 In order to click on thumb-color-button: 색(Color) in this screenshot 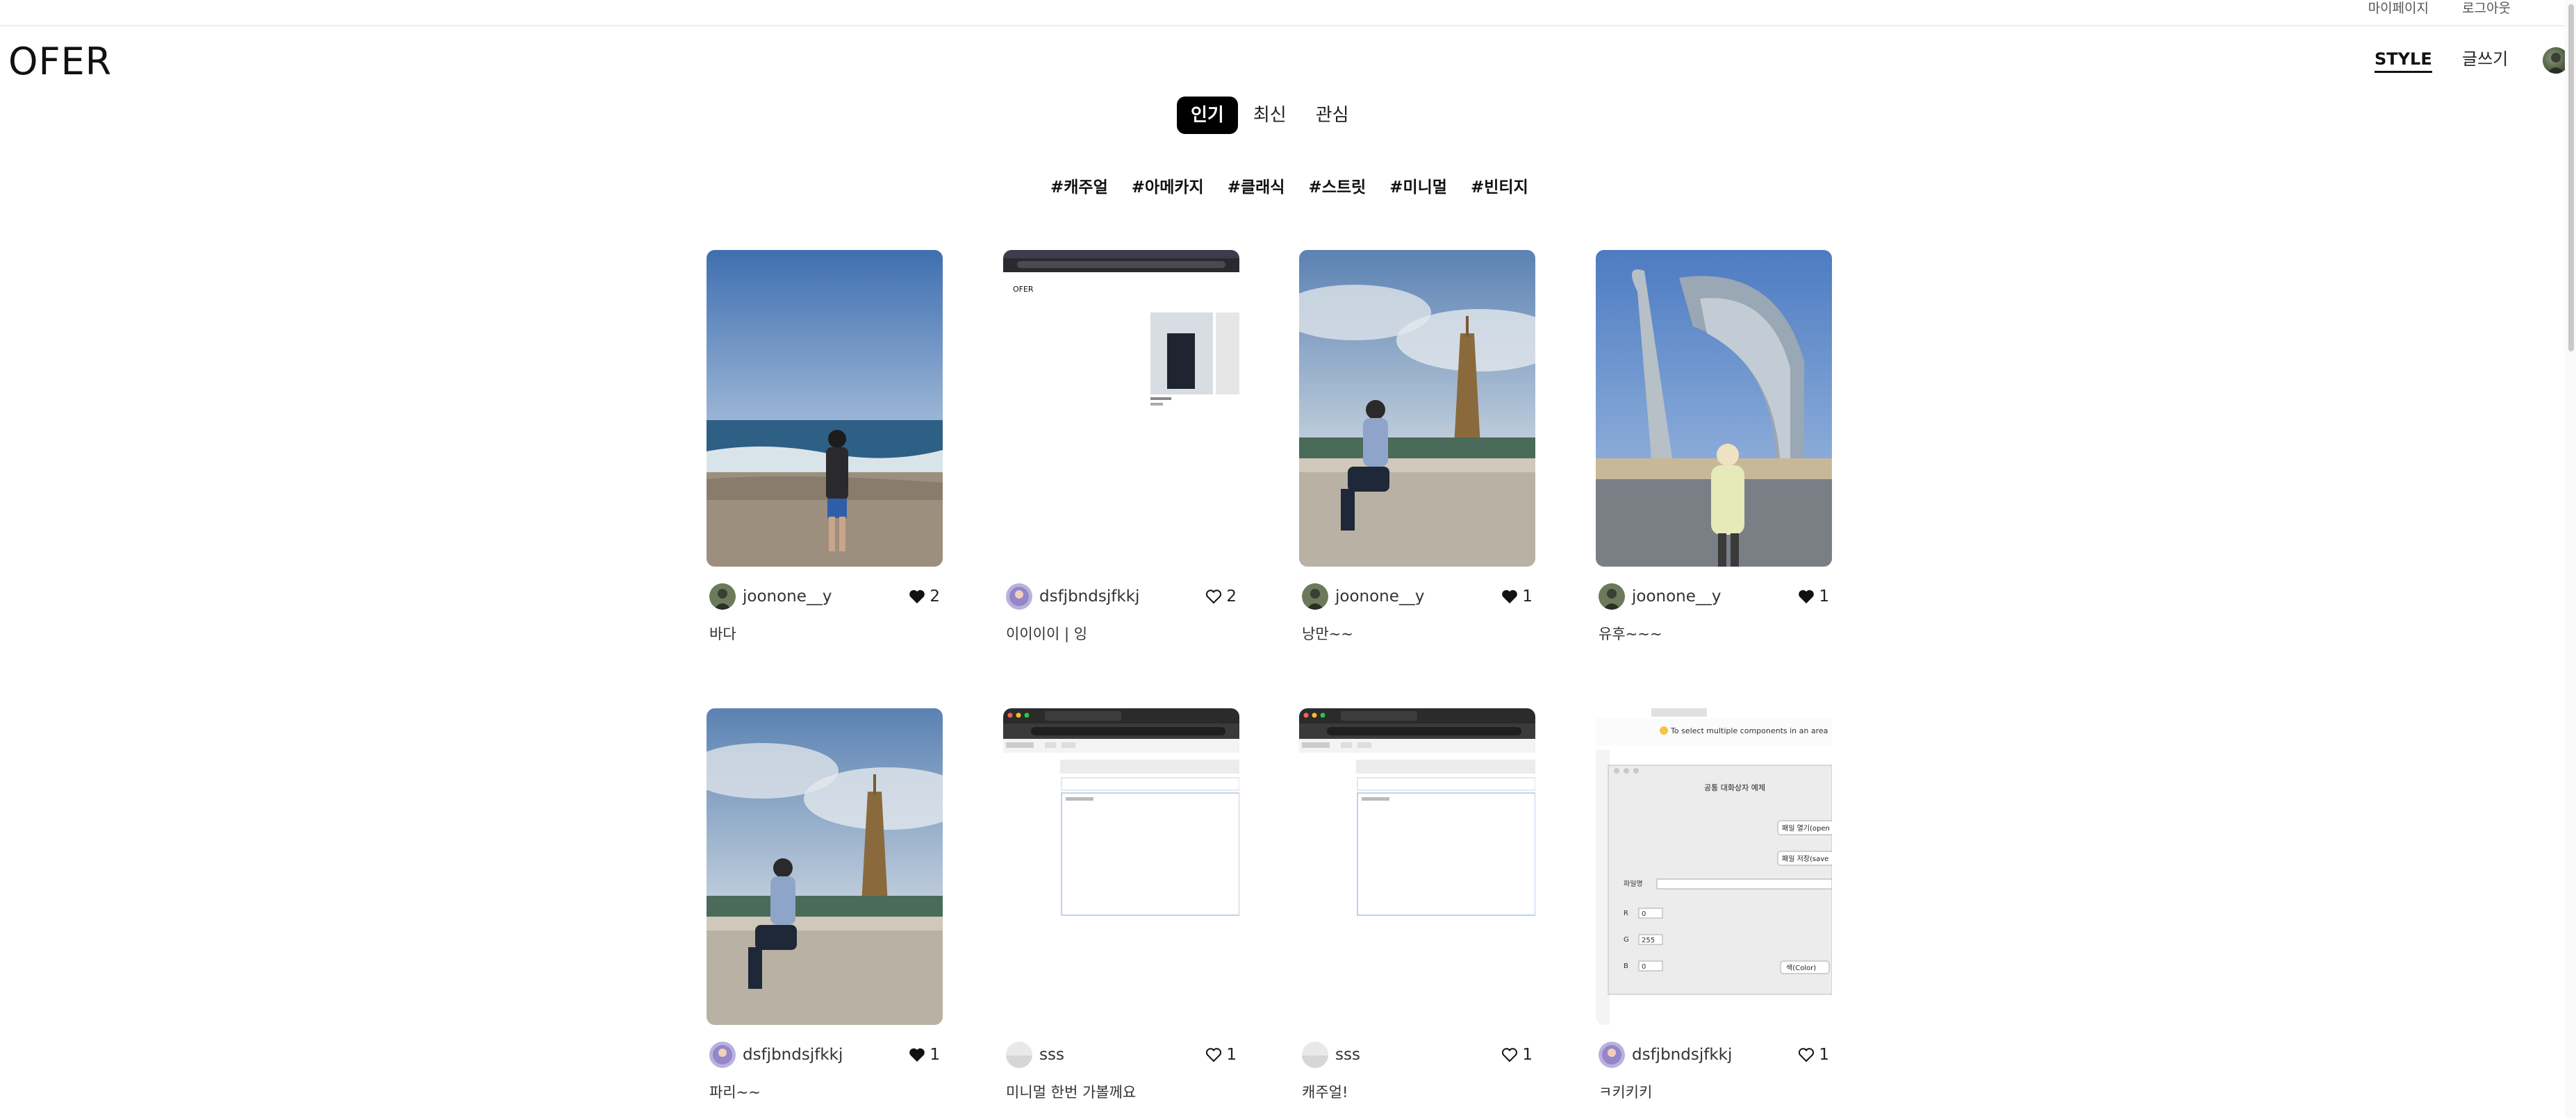, I will do `click(1801, 968)`.